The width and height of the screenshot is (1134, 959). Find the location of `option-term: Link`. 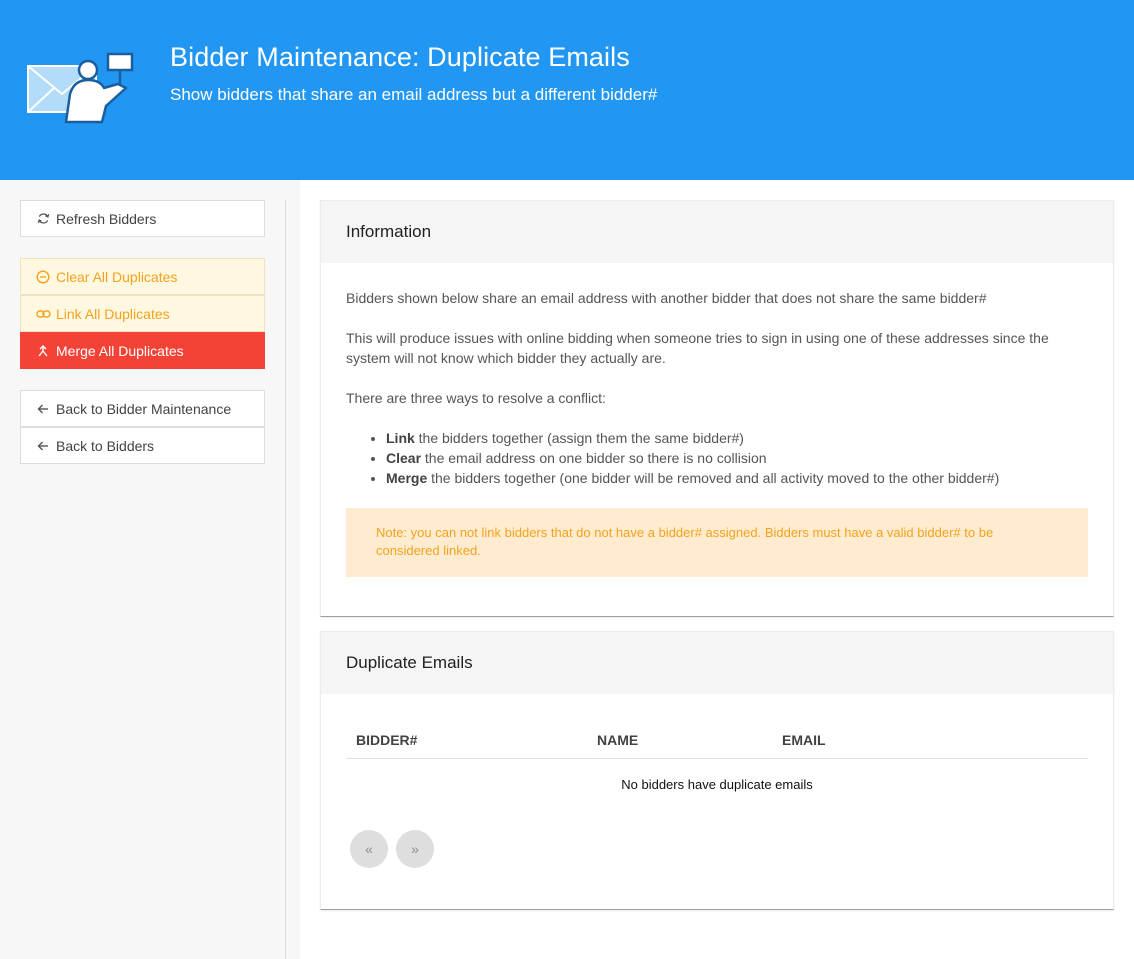

option-term: Link is located at coordinates (400, 438).